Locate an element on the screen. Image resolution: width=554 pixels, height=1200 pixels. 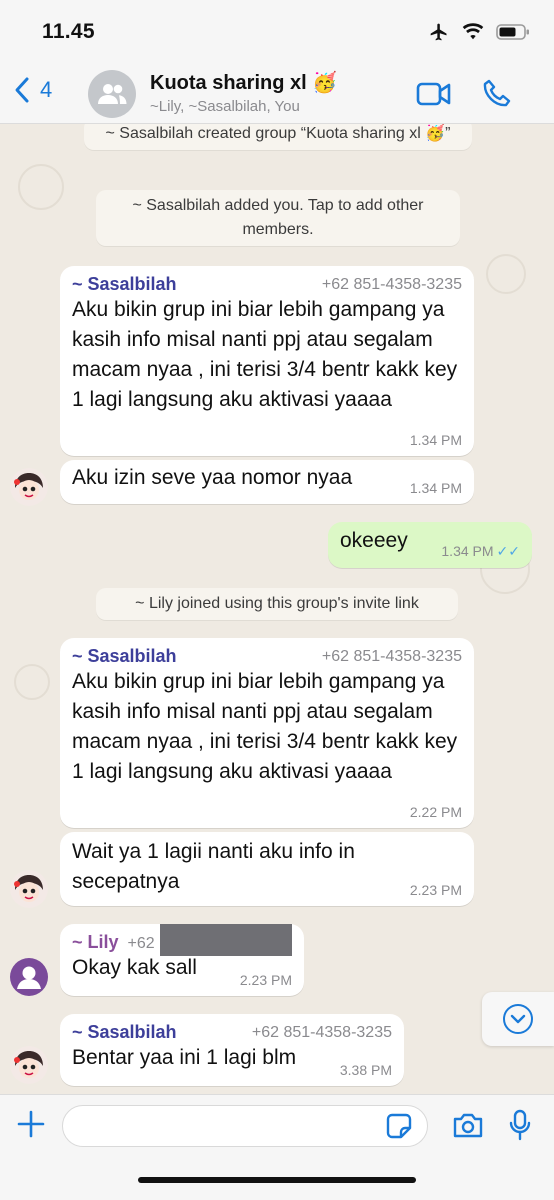
default-user-icon is located at coordinates (29, 977).